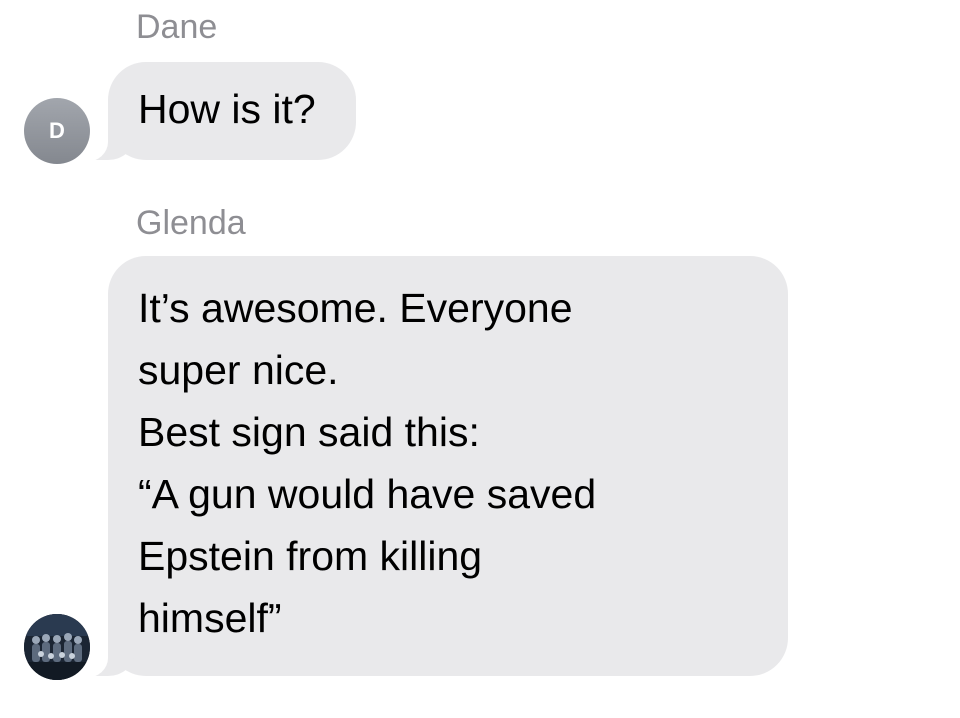  What do you see at coordinates (227, 109) in the screenshot?
I see `message-text: How is it?` at bounding box center [227, 109].